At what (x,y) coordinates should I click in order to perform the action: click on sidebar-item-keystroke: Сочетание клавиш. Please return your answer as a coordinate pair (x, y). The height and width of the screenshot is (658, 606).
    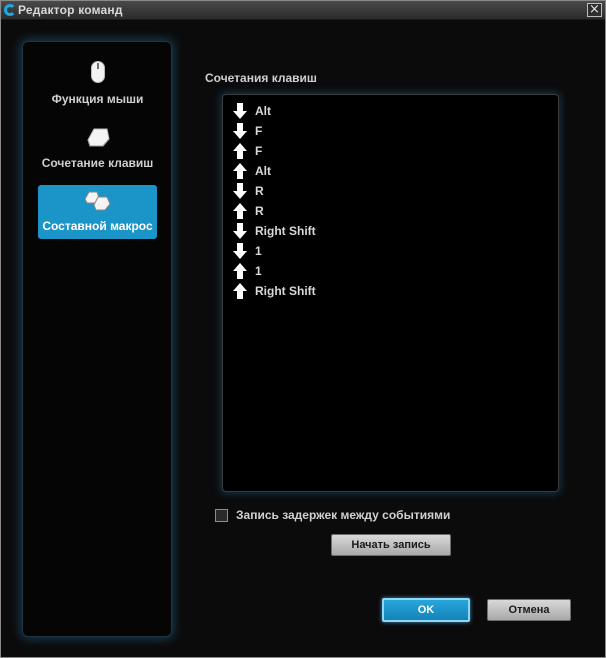
    Looking at the image, I should click on (97, 149).